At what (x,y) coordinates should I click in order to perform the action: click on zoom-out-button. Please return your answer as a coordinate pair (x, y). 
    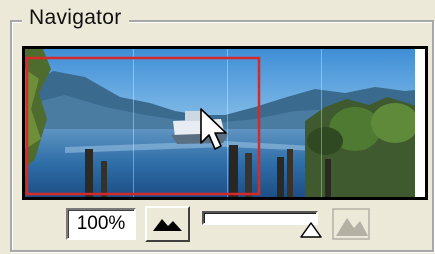
    Looking at the image, I should click on (167, 224).